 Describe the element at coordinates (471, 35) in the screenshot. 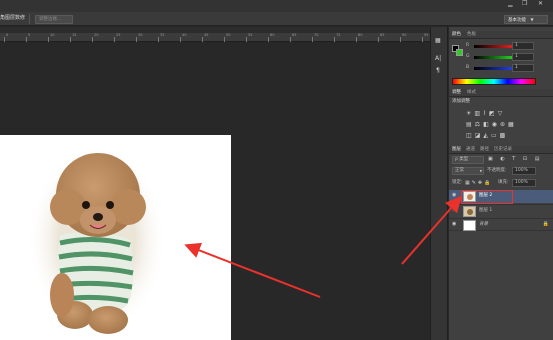

I see `tab-swatches: 色板` at that location.